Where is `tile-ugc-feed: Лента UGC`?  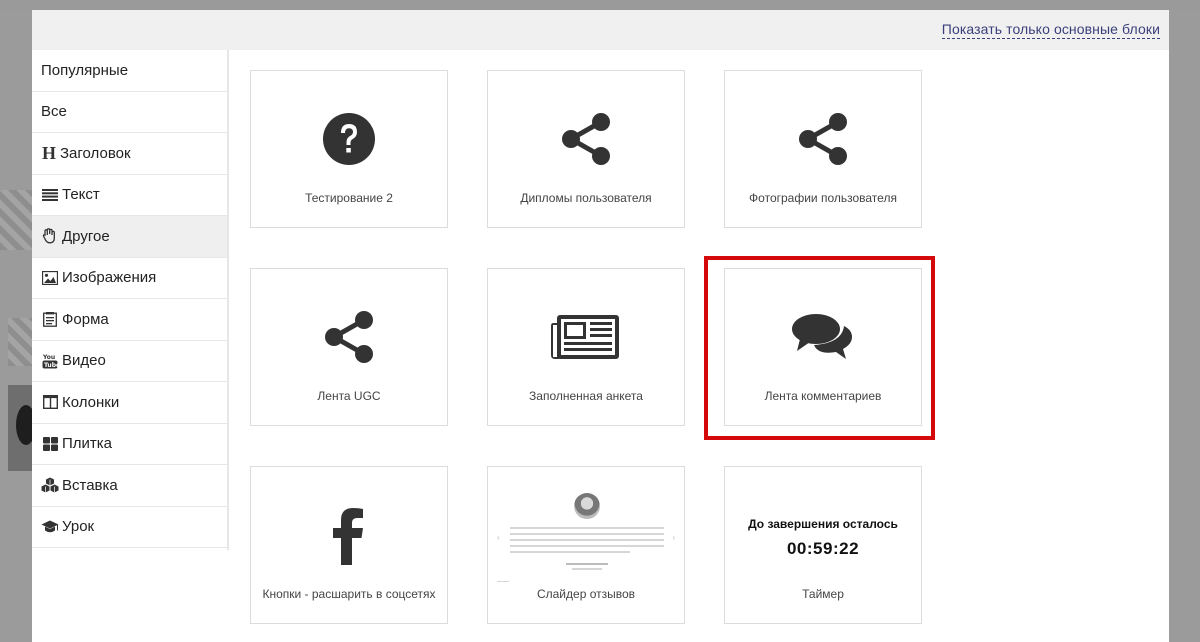
tile-ugc-feed: Лента UGC is located at coordinates (349, 347).